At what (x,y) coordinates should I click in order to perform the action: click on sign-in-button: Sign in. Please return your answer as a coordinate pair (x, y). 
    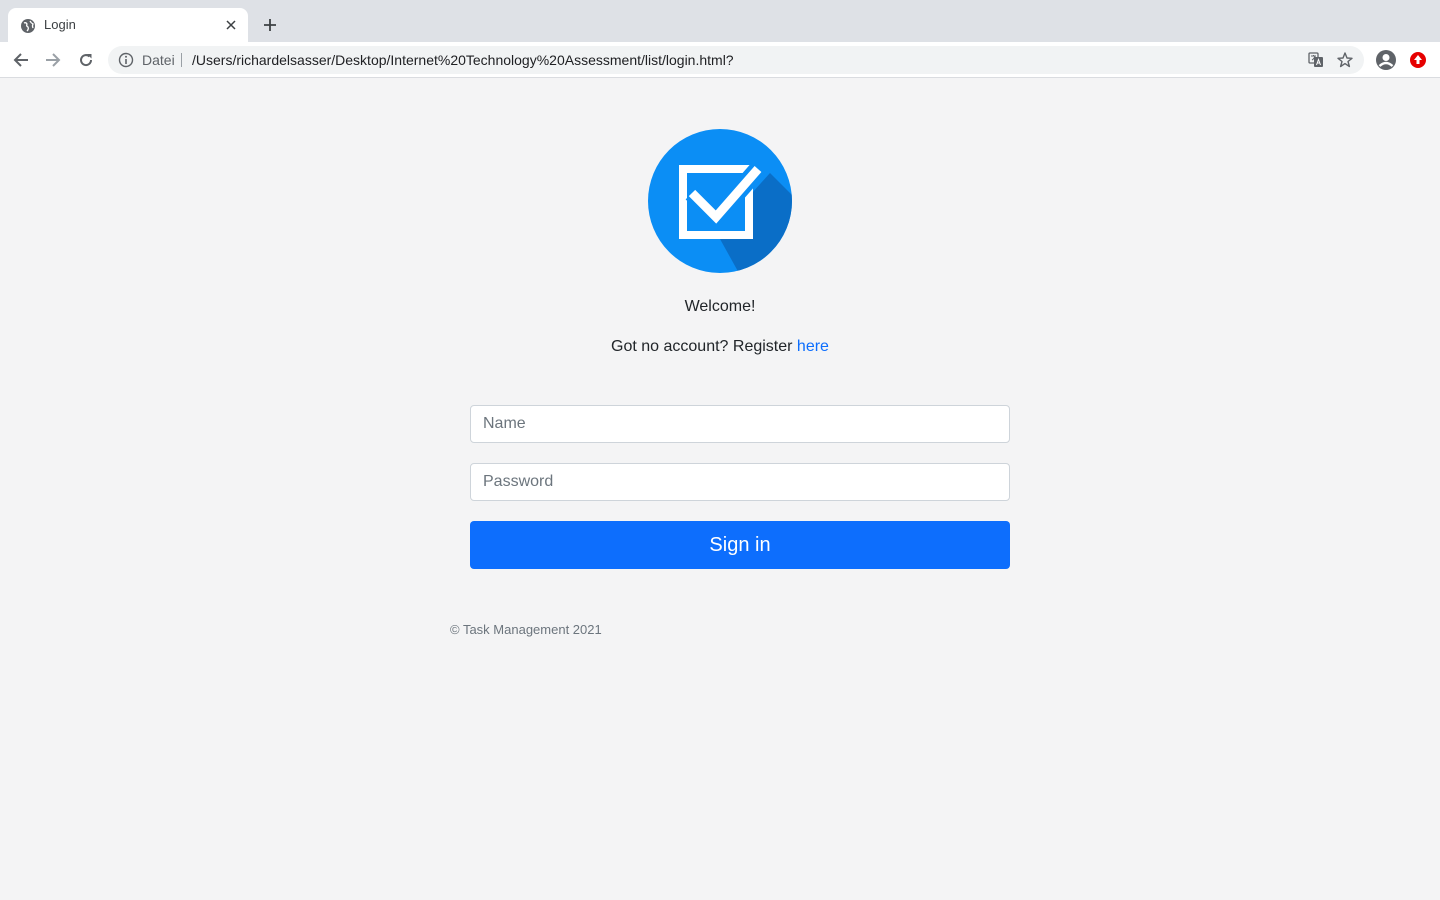
    Looking at the image, I should click on (740, 545).